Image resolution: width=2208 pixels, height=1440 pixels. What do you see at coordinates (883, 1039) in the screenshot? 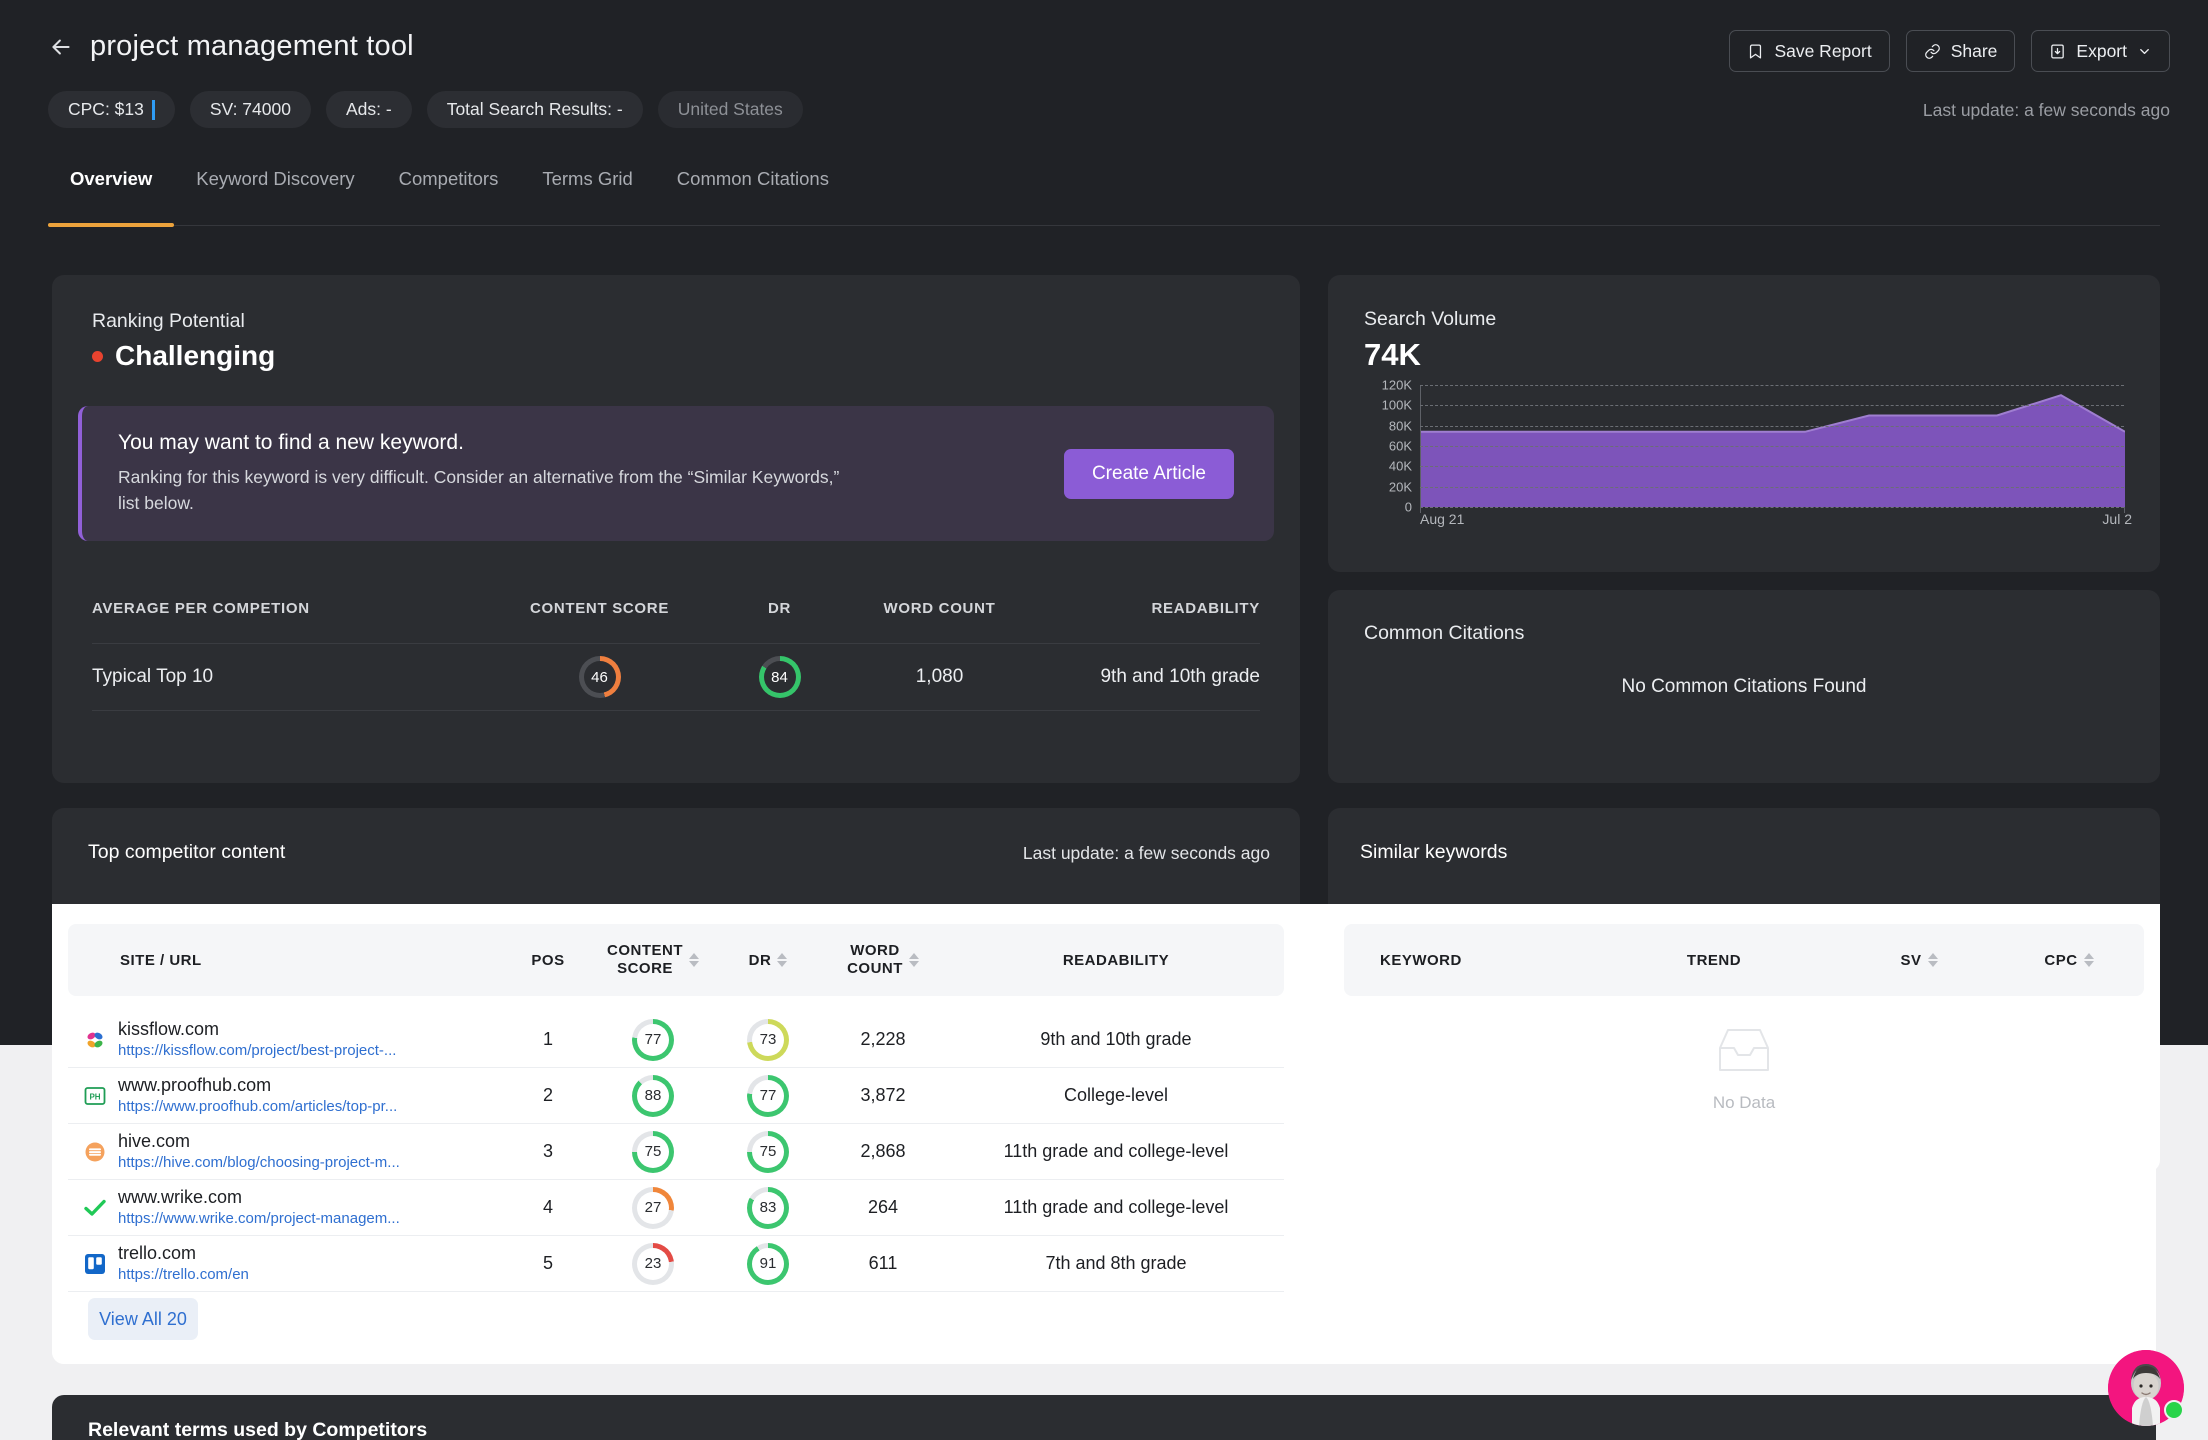
I see `word-count-cell: 2,228` at bounding box center [883, 1039].